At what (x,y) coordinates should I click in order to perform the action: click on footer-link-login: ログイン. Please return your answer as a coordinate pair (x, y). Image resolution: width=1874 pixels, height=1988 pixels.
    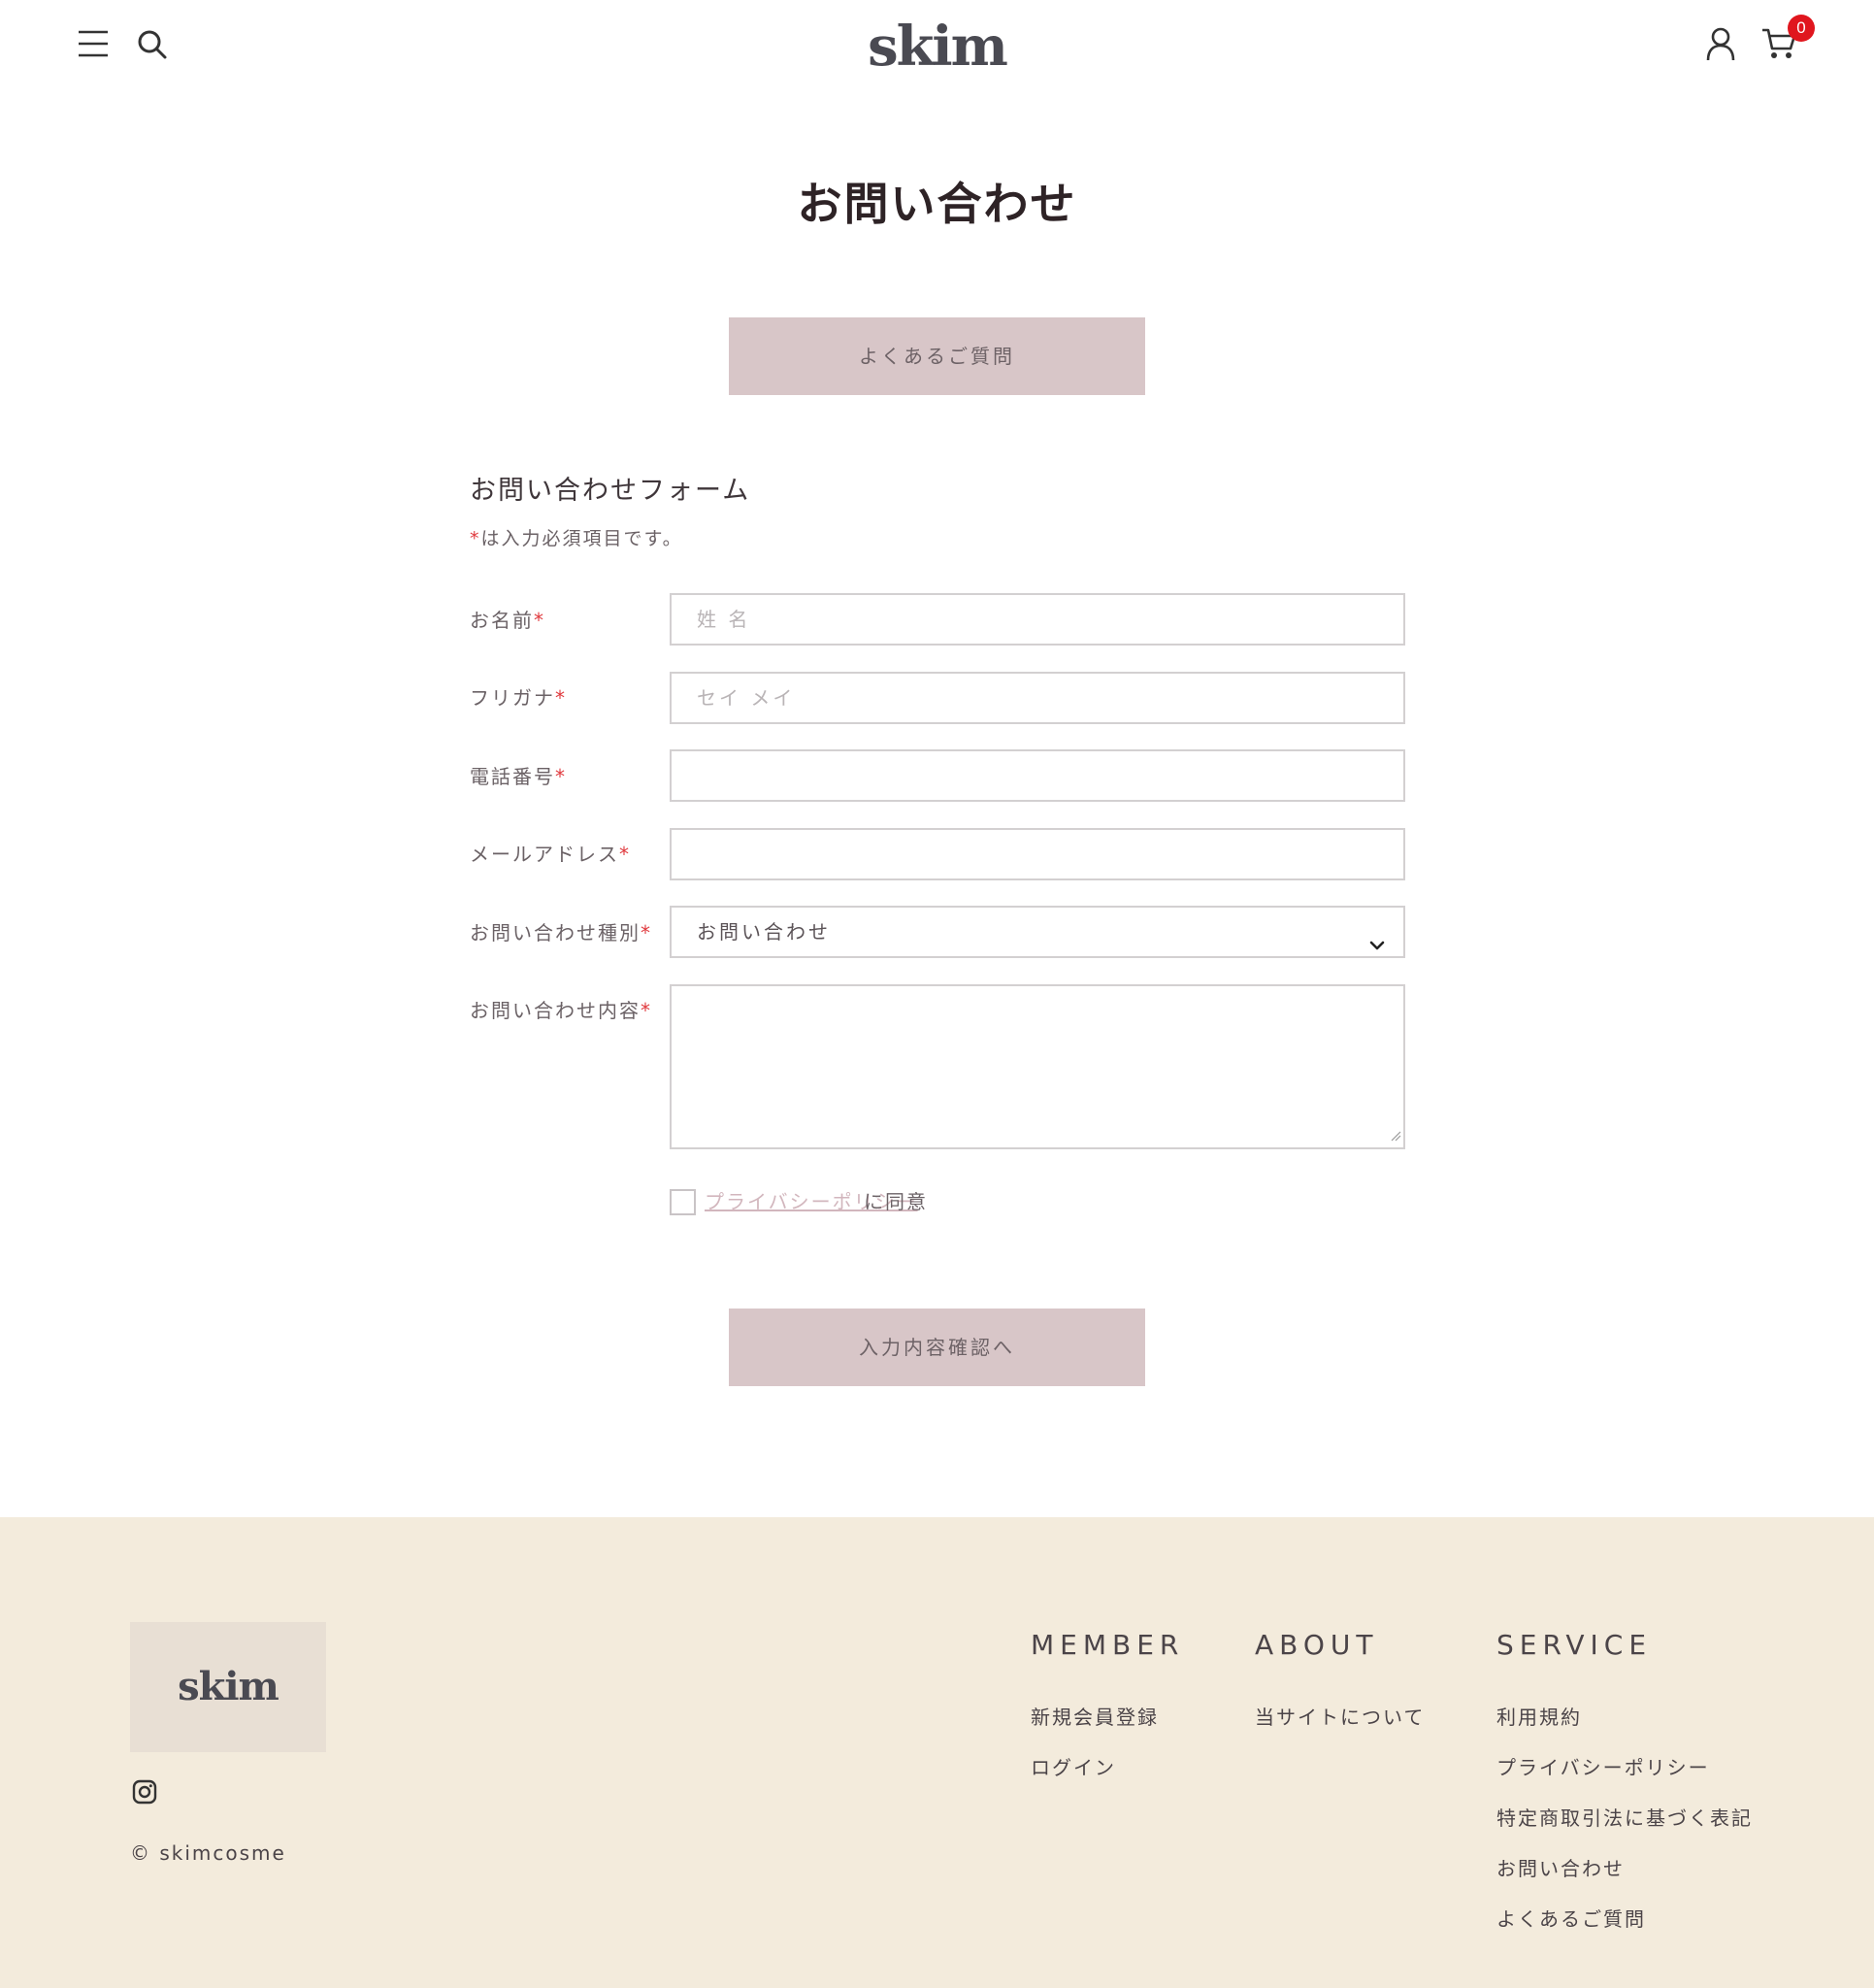
    Looking at the image, I should click on (1073, 1768).